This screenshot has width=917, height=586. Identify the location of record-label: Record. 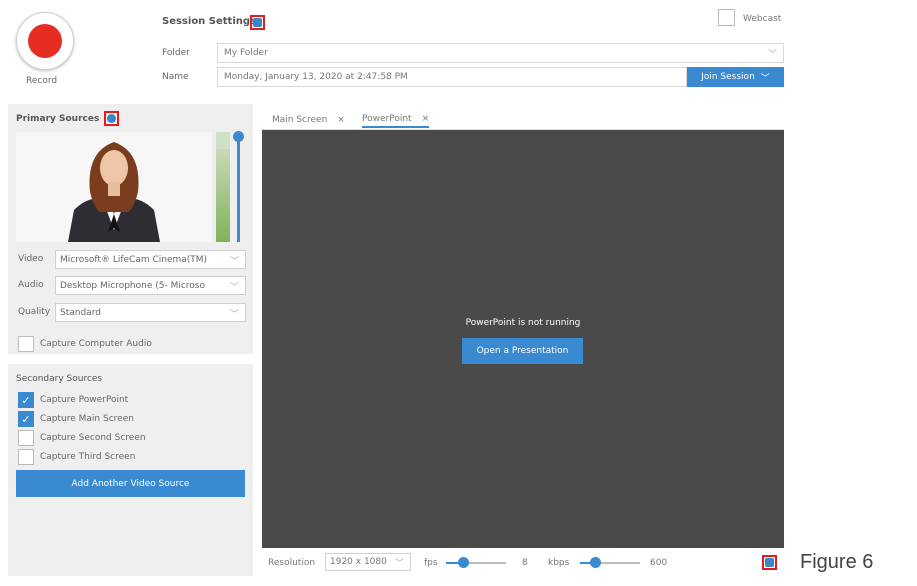
(42, 81).